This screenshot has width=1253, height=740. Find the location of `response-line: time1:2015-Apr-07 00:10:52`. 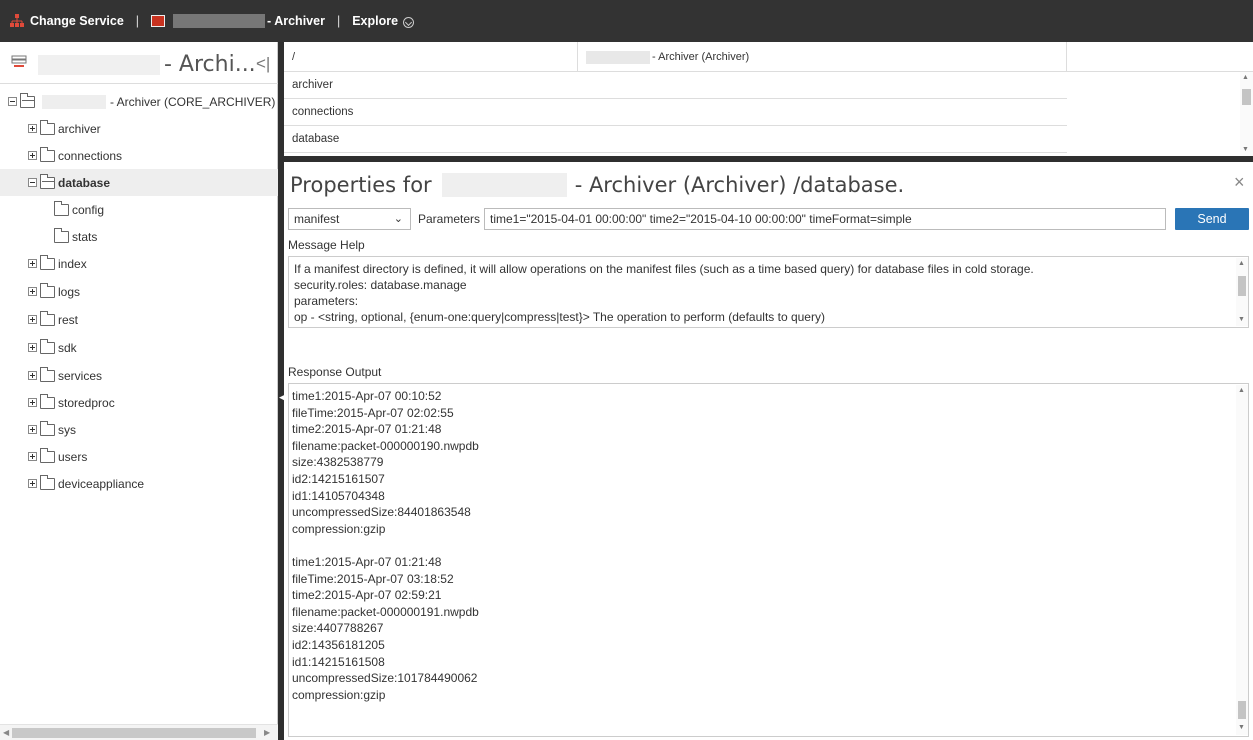

response-line: time1:2015-Apr-07 00:10:52 is located at coordinates (367, 396).